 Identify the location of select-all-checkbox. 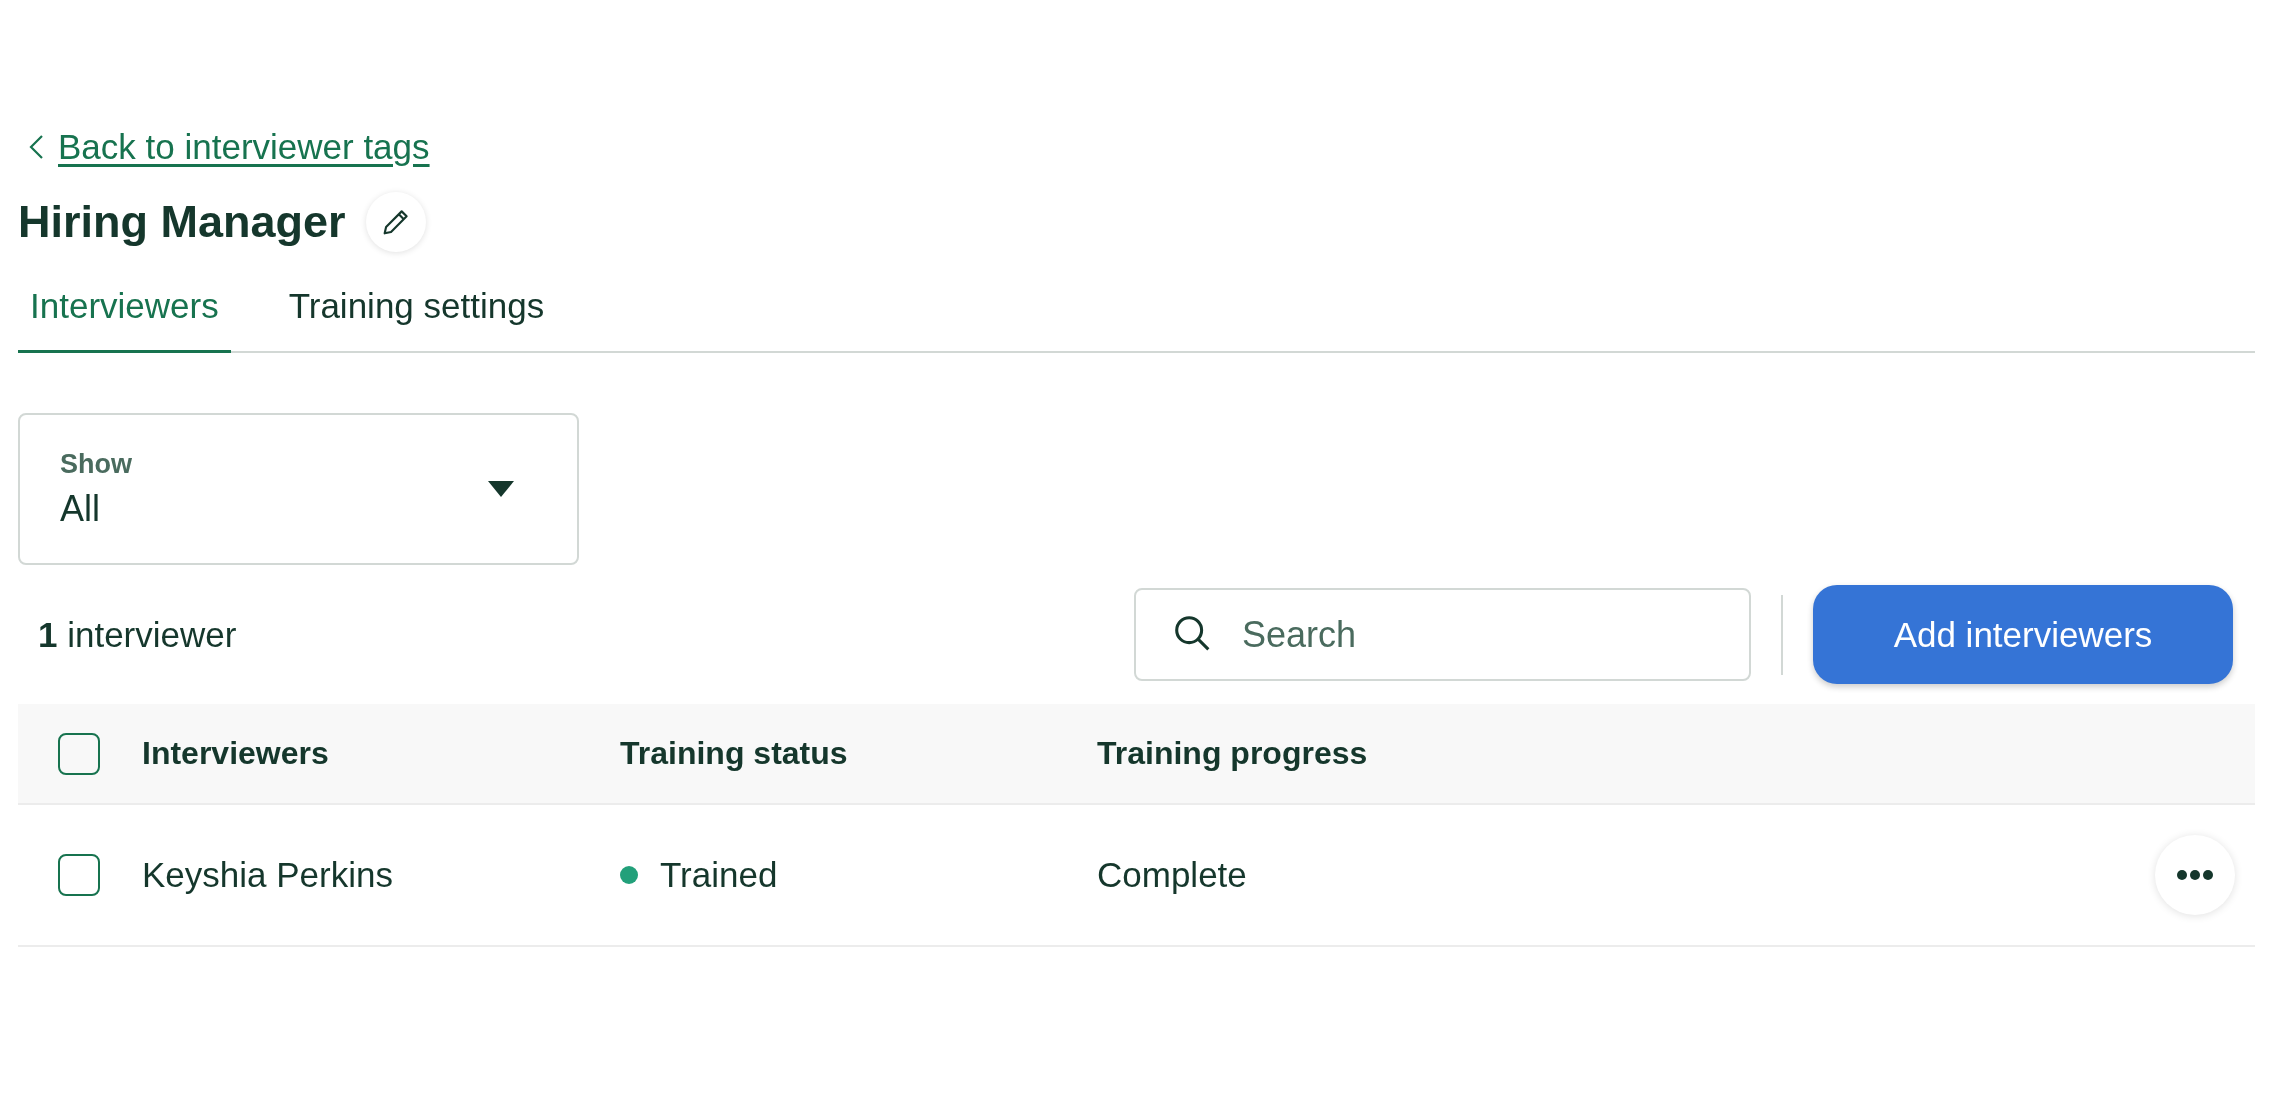
(79, 753).